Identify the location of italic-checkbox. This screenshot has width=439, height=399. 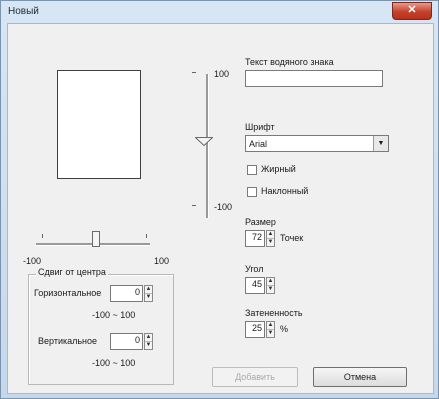
(252, 192).